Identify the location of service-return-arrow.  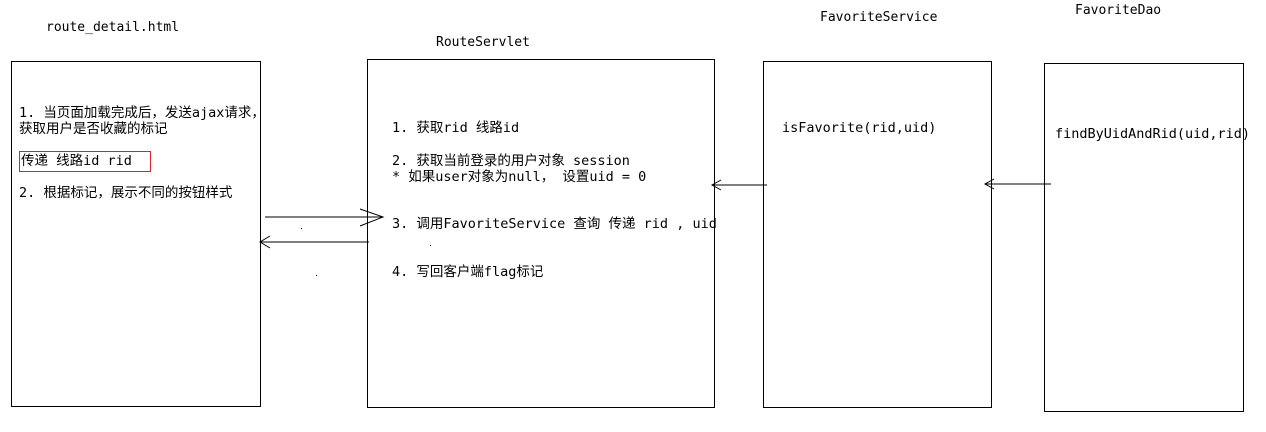
(738, 185).